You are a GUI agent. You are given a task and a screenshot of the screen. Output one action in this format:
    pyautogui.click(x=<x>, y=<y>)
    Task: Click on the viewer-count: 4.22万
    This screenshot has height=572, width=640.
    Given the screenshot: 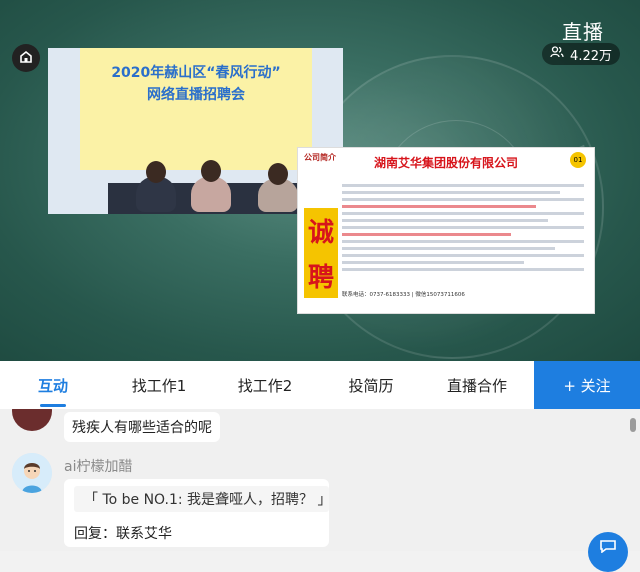 What is the action you would take?
    pyautogui.click(x=591, y=56)
    